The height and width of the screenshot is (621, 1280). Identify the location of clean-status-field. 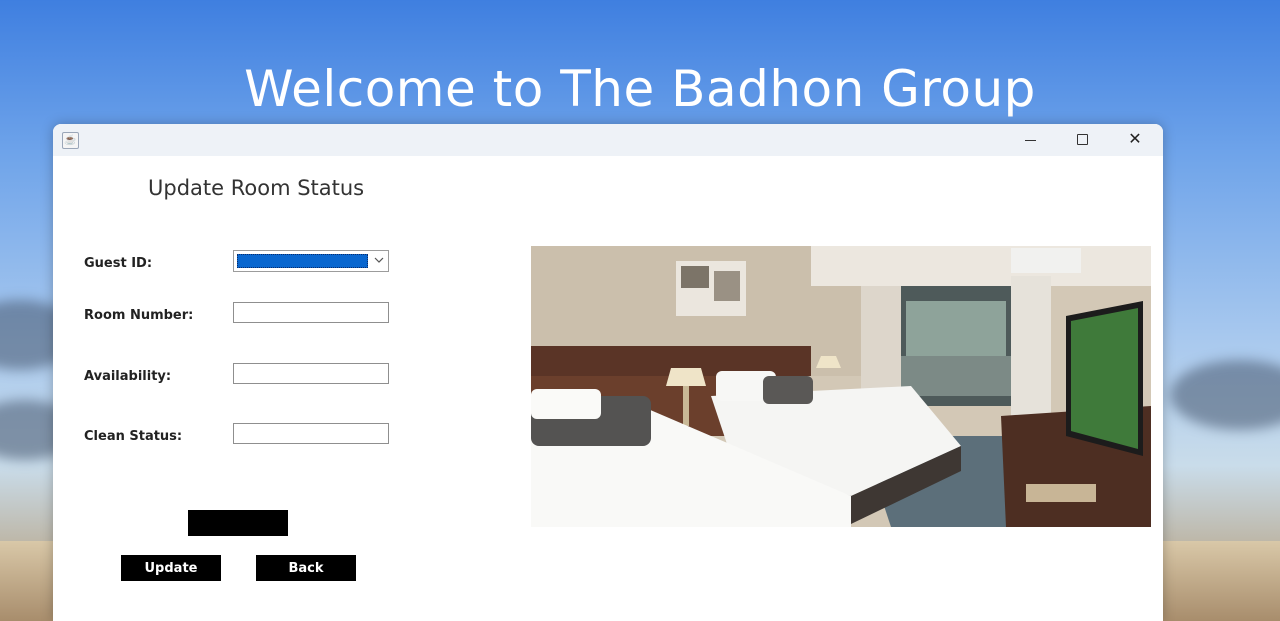
(311, 433).